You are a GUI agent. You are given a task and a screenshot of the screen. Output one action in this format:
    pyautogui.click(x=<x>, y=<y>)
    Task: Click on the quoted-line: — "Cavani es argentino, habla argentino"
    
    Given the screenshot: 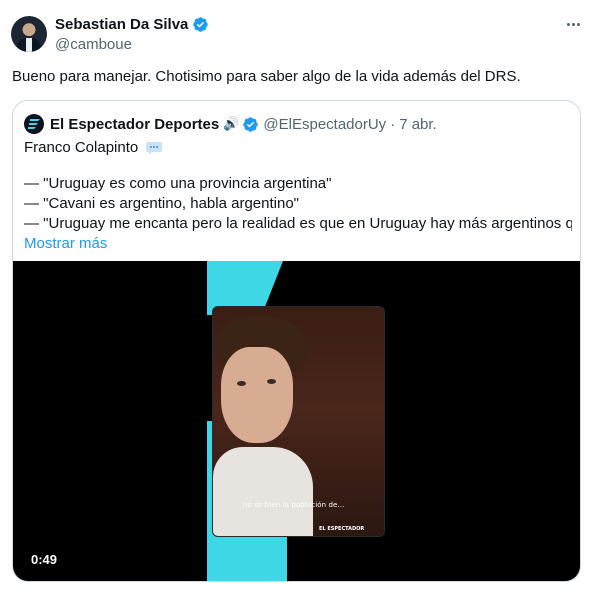 What is the action you would take?
    pyautogui.click(x=161, y=203)
    